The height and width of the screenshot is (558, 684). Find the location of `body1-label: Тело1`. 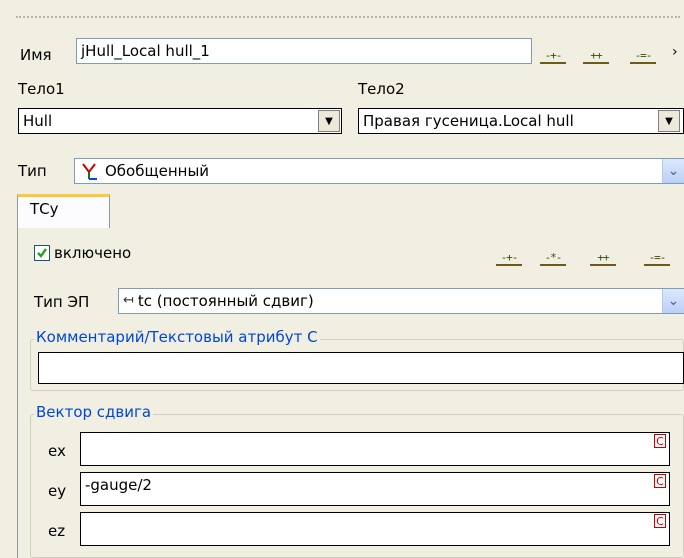

body1-label: Тело1 is located at coordinates (41, 89).